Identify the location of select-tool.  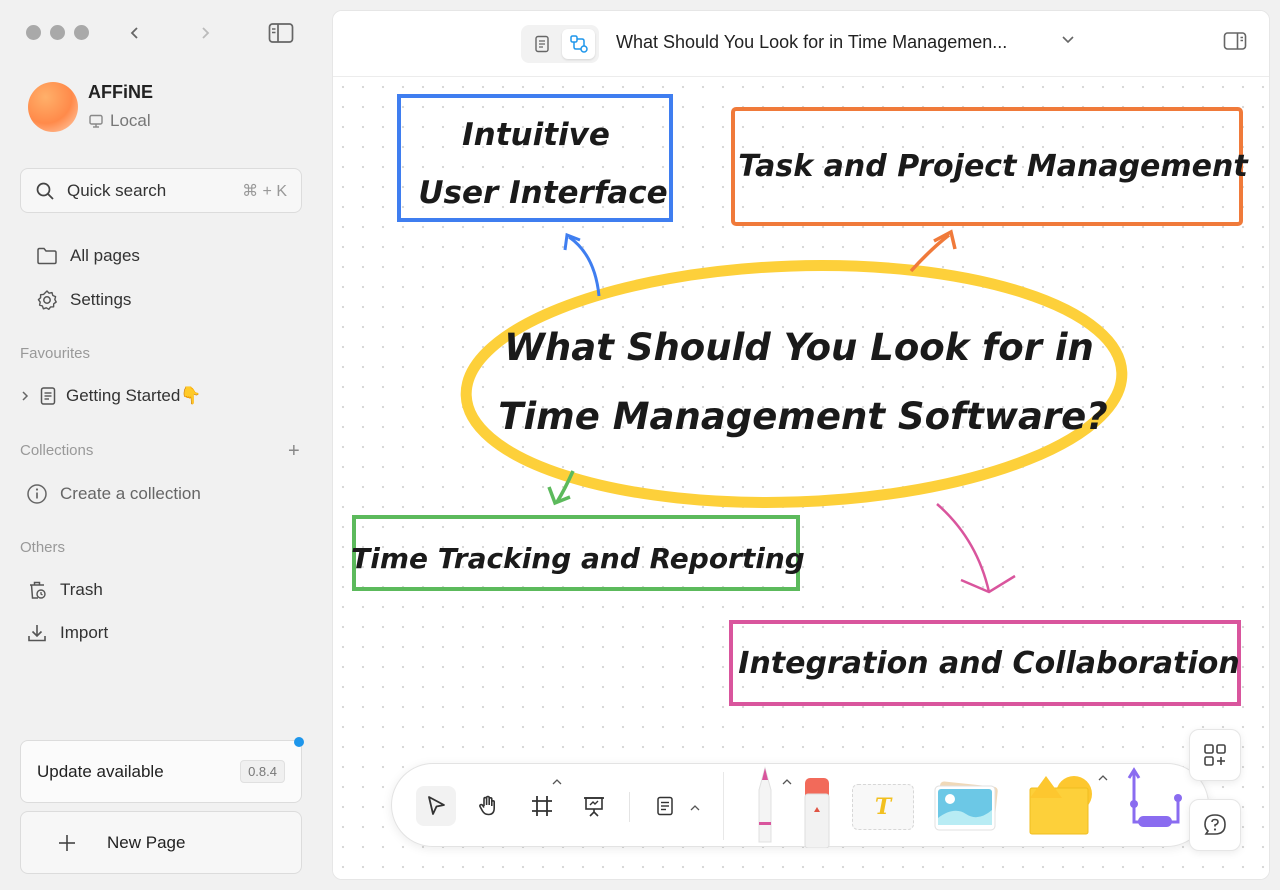
(436, 806).